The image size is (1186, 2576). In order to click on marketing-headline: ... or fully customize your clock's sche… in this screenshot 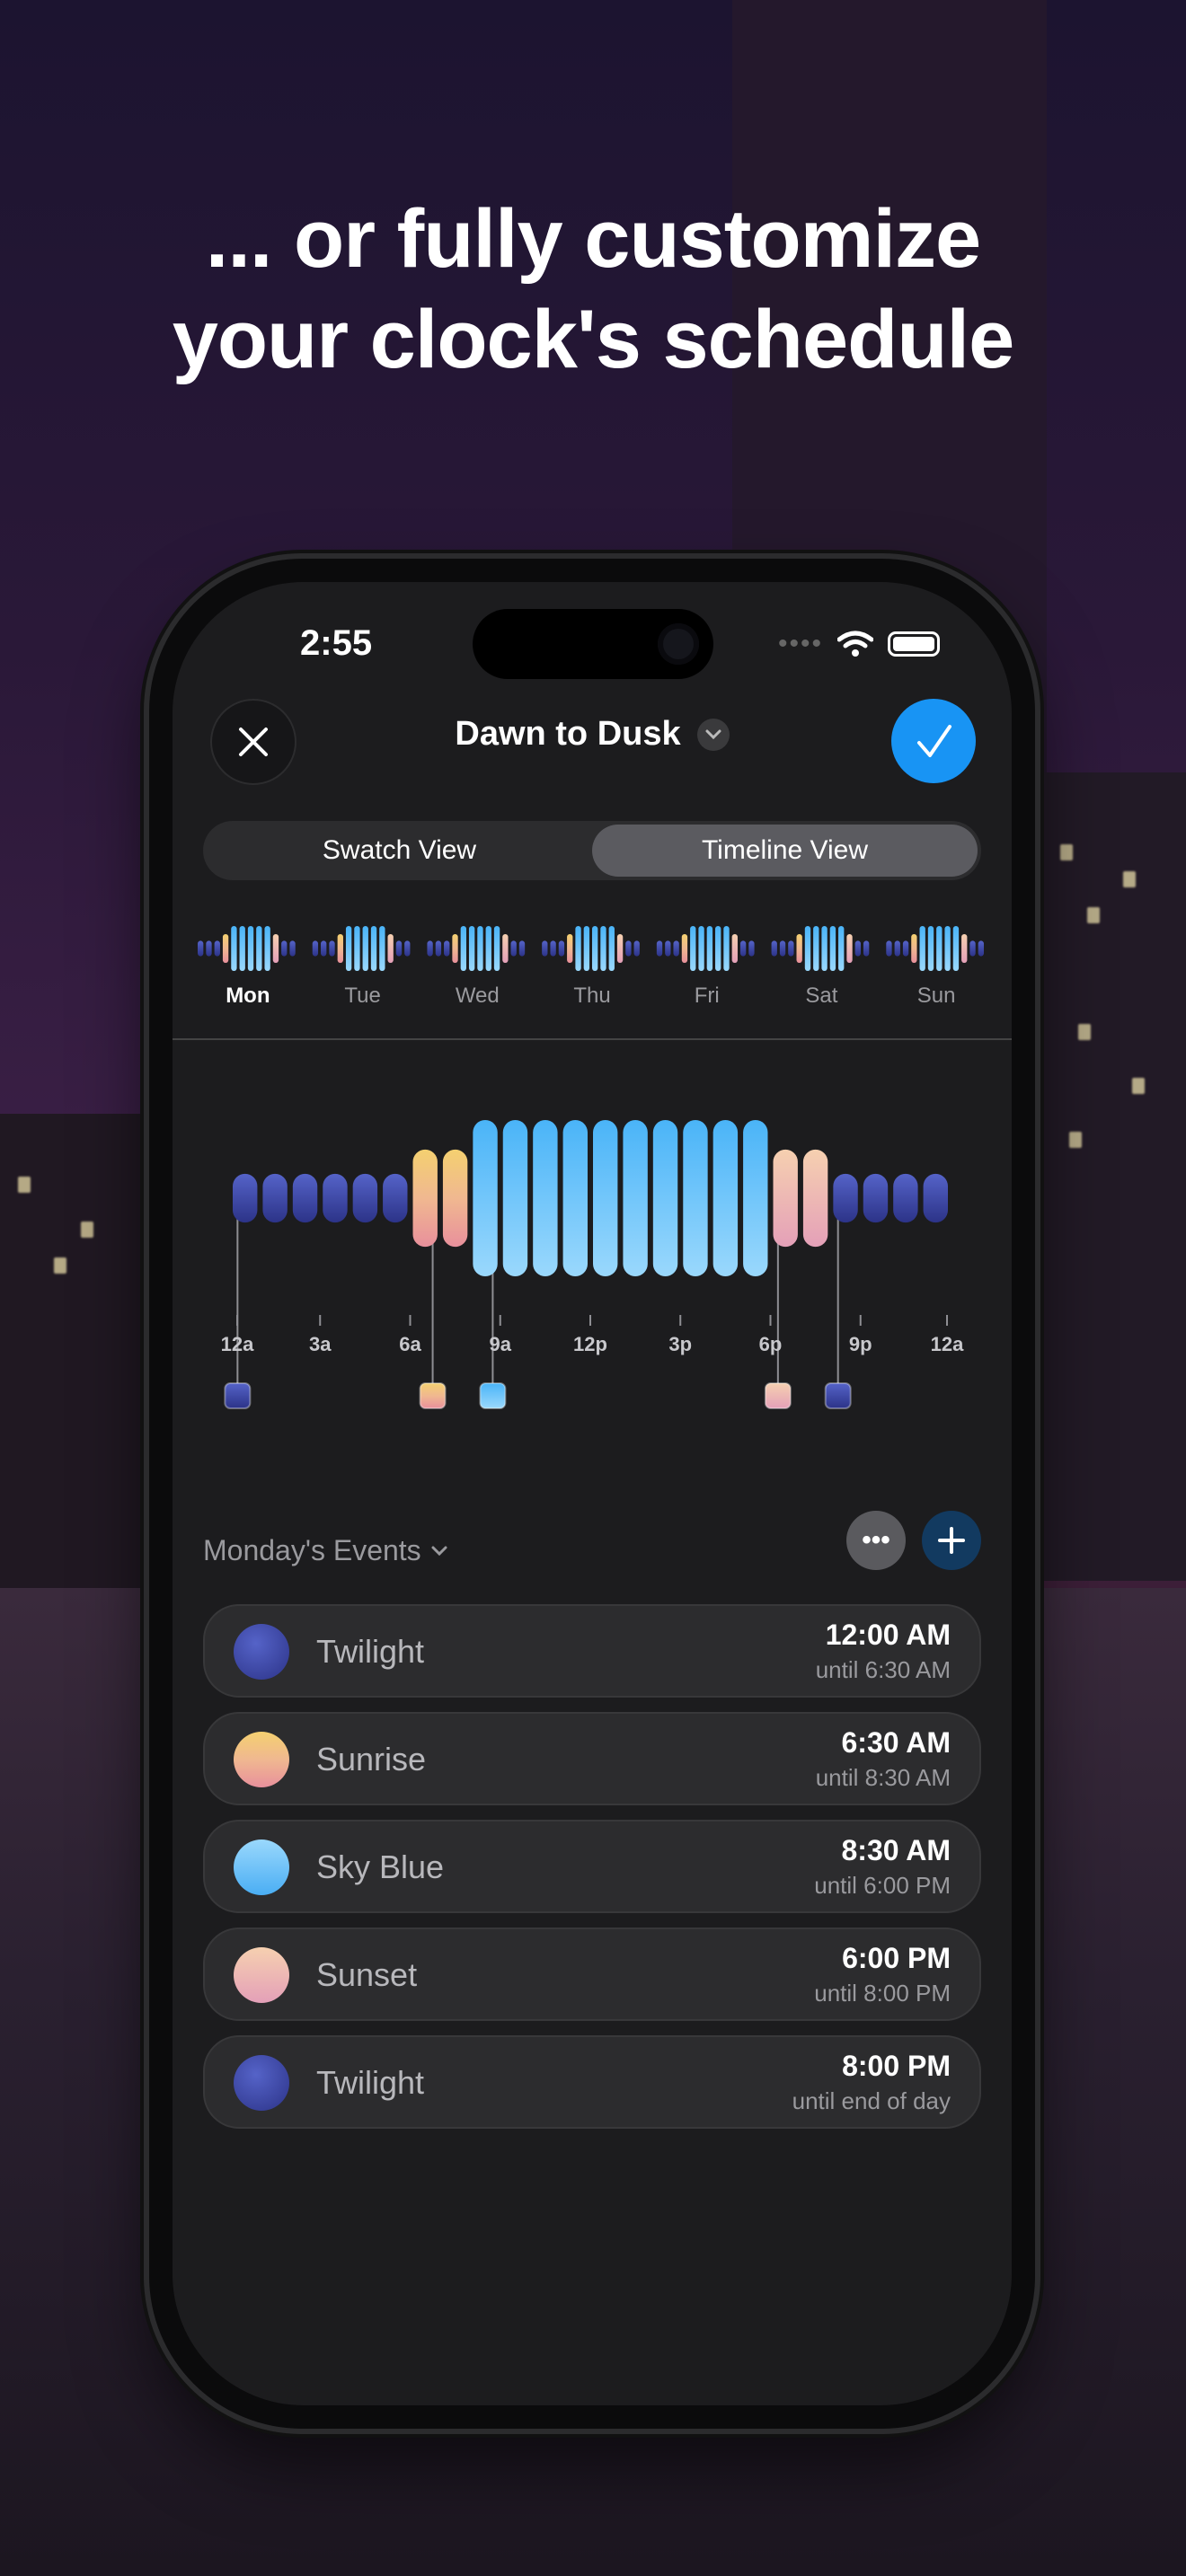, I will do `click(593, 289)`.